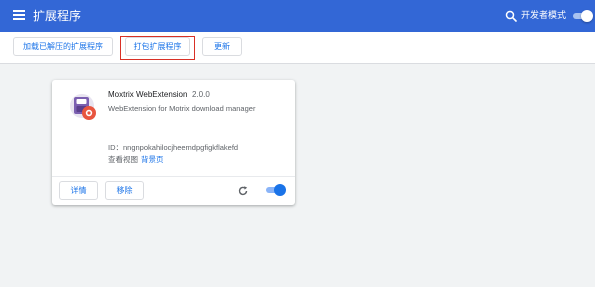  What do you see at coordinates (201, 94) in the screenshot?
I see `extension-version: 2.0.0` at bounding box center [201, 94].